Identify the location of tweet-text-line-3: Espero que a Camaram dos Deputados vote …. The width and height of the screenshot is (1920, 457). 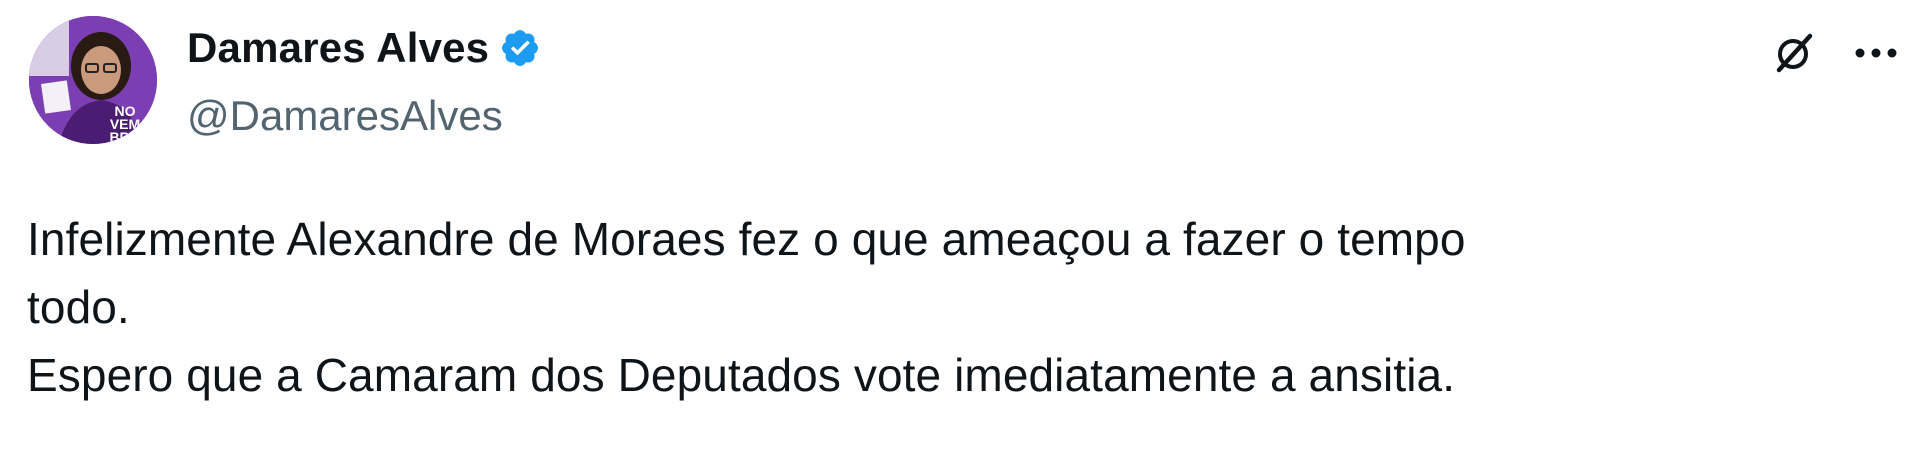
(741, 375).